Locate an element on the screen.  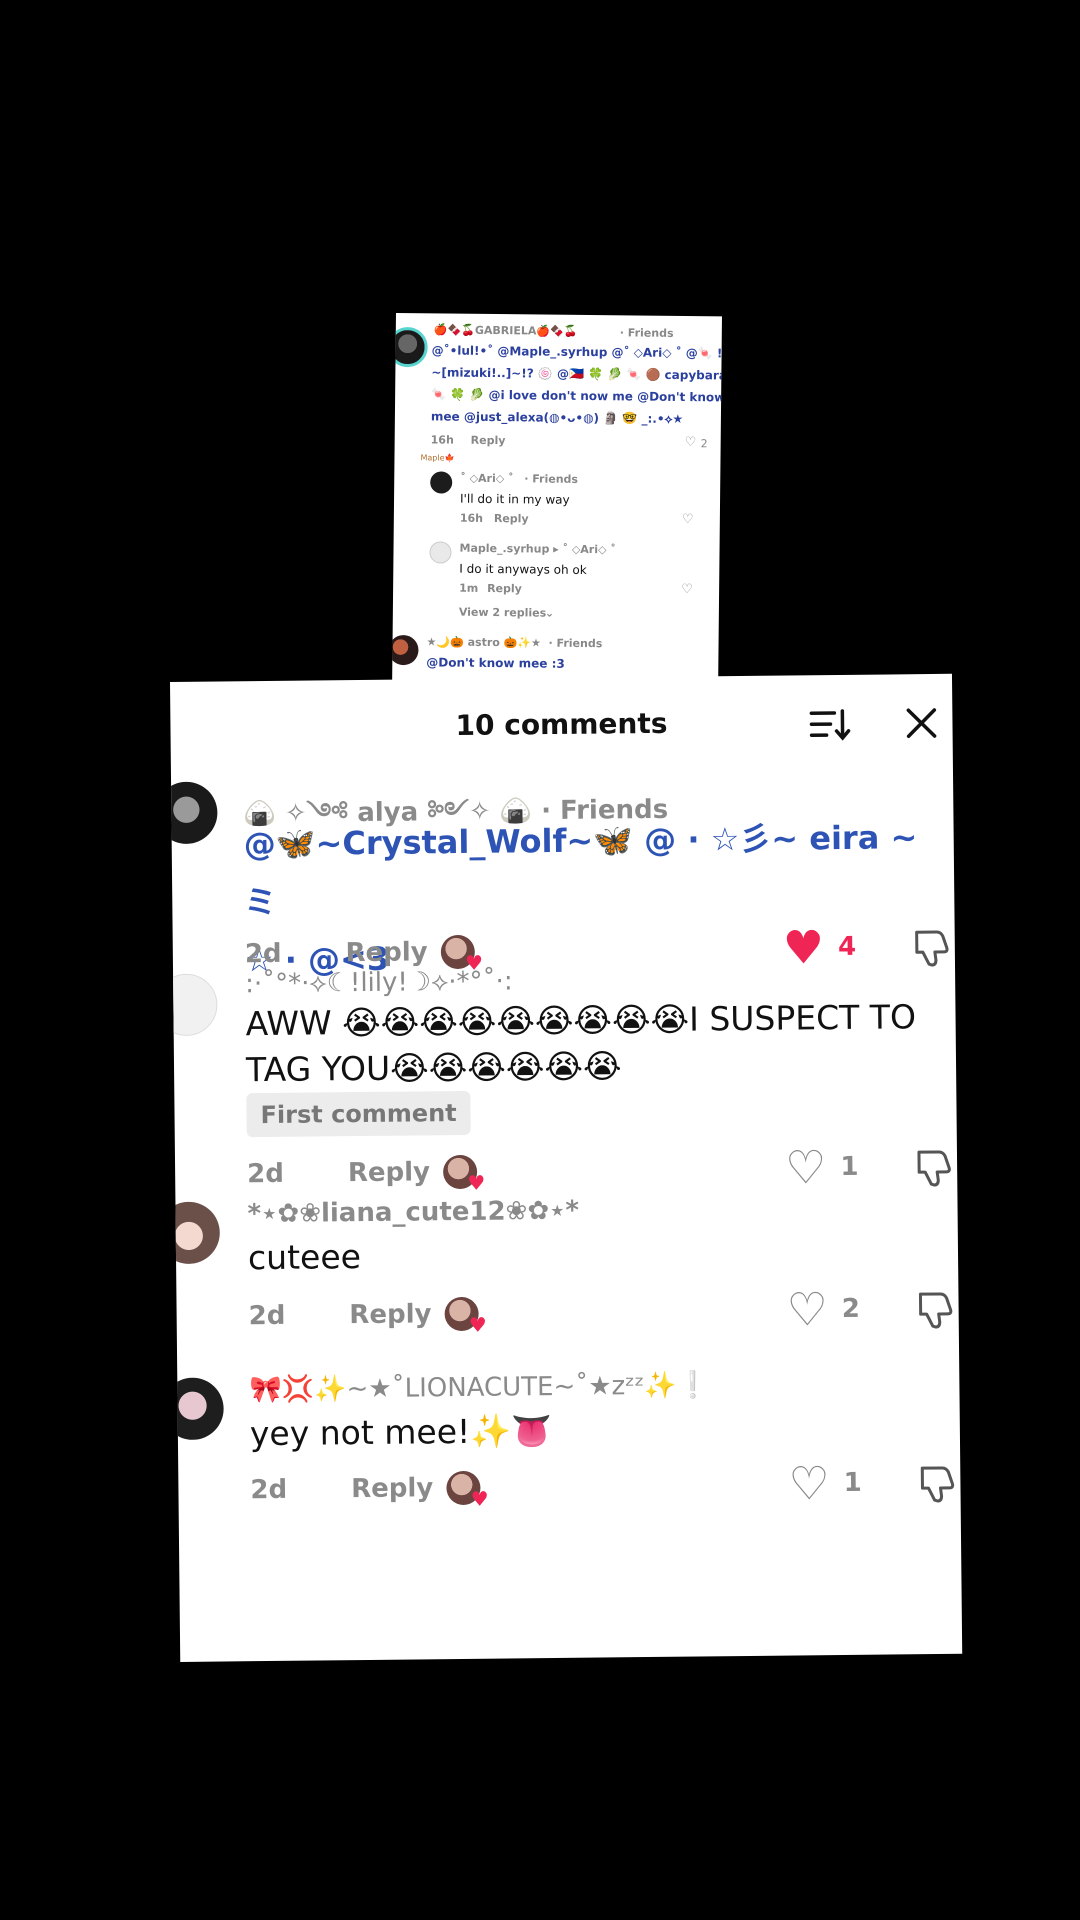
comment-username: 🎀💢✨~★˚LIONACUTE~˚★zᶻᶻ✨❕ is located at coordinates (479, 1387).